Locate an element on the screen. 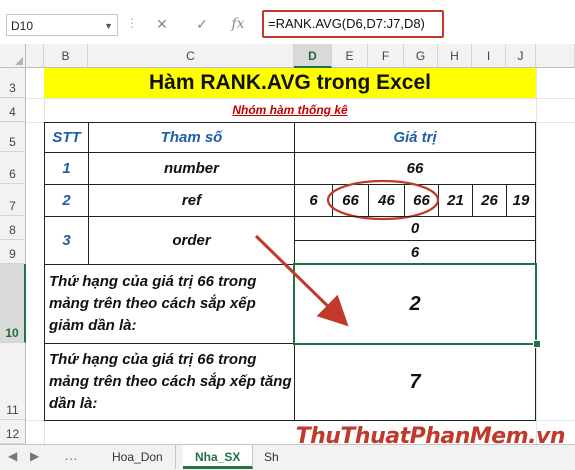  column-header-H: H is located at coordinates (455, 56).